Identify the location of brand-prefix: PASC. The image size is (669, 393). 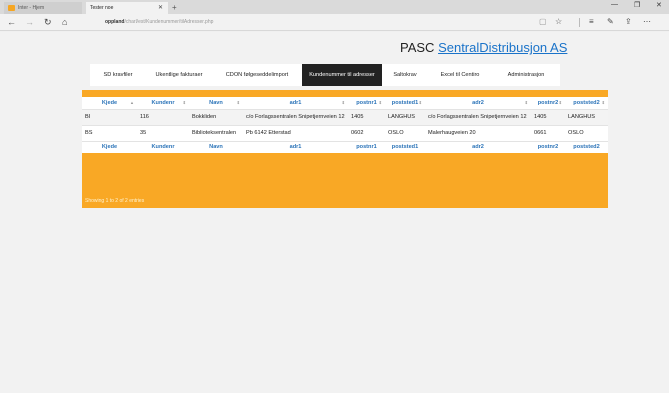
(417, 47).